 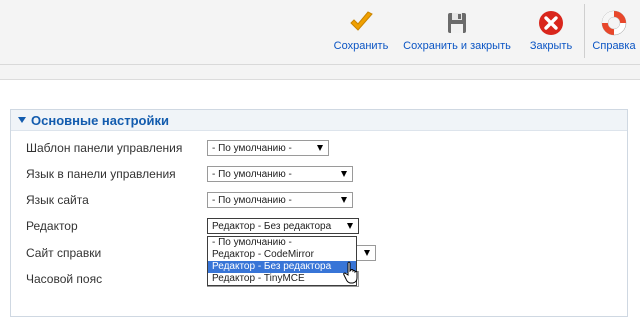 What do you see at coordinates (283, 226) in the screenshot?
I see `editor-select: Редактор - Без редактора` at bounding box center [283, 226].